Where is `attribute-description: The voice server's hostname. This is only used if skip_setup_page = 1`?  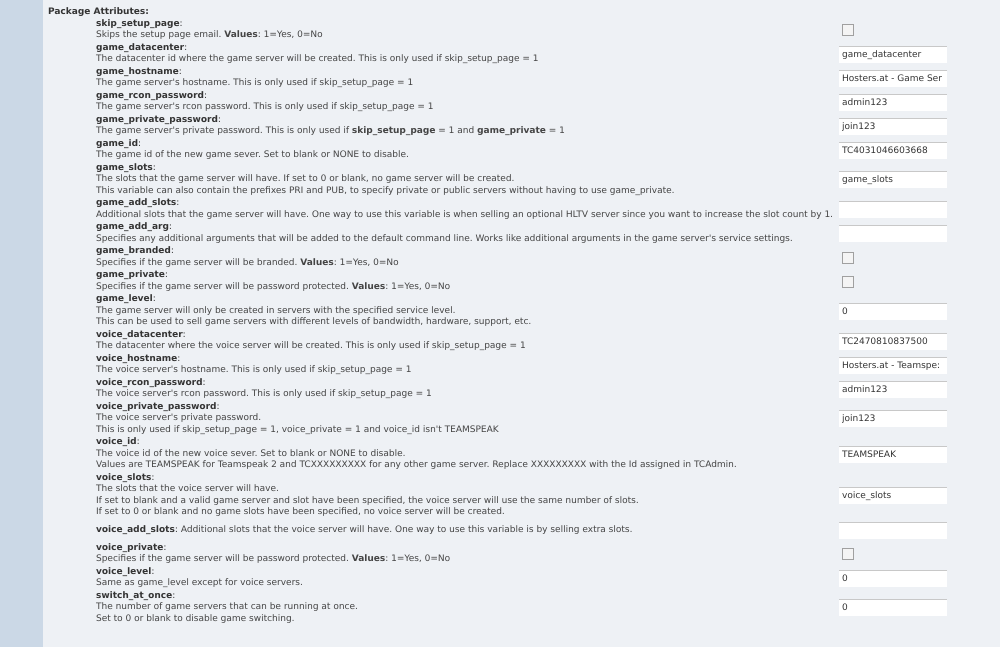 attribute-description: The voice server's hostname. This is only used if skip_setup_page = 1 is located at coordinates (254, 370).